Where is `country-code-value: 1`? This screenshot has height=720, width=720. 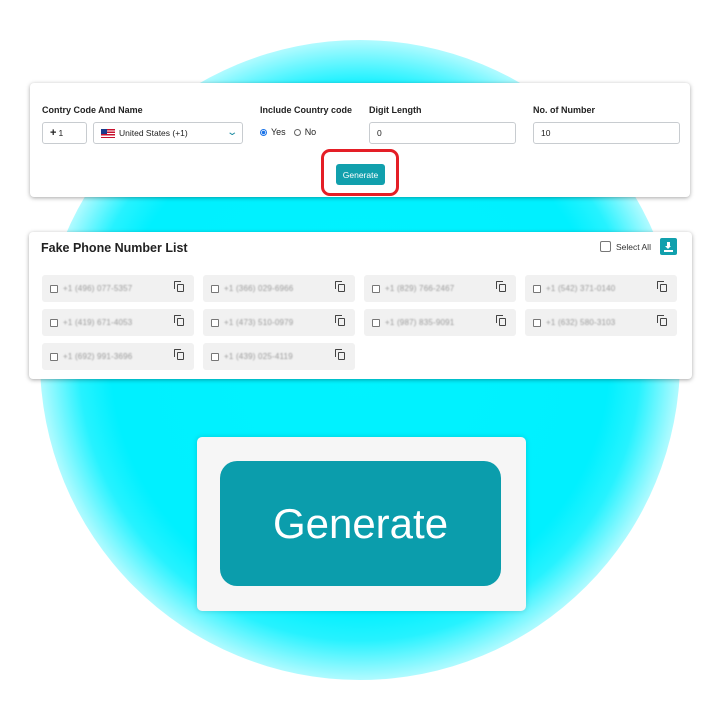 country-code-value: 1 is located at coordinates (61, 133).